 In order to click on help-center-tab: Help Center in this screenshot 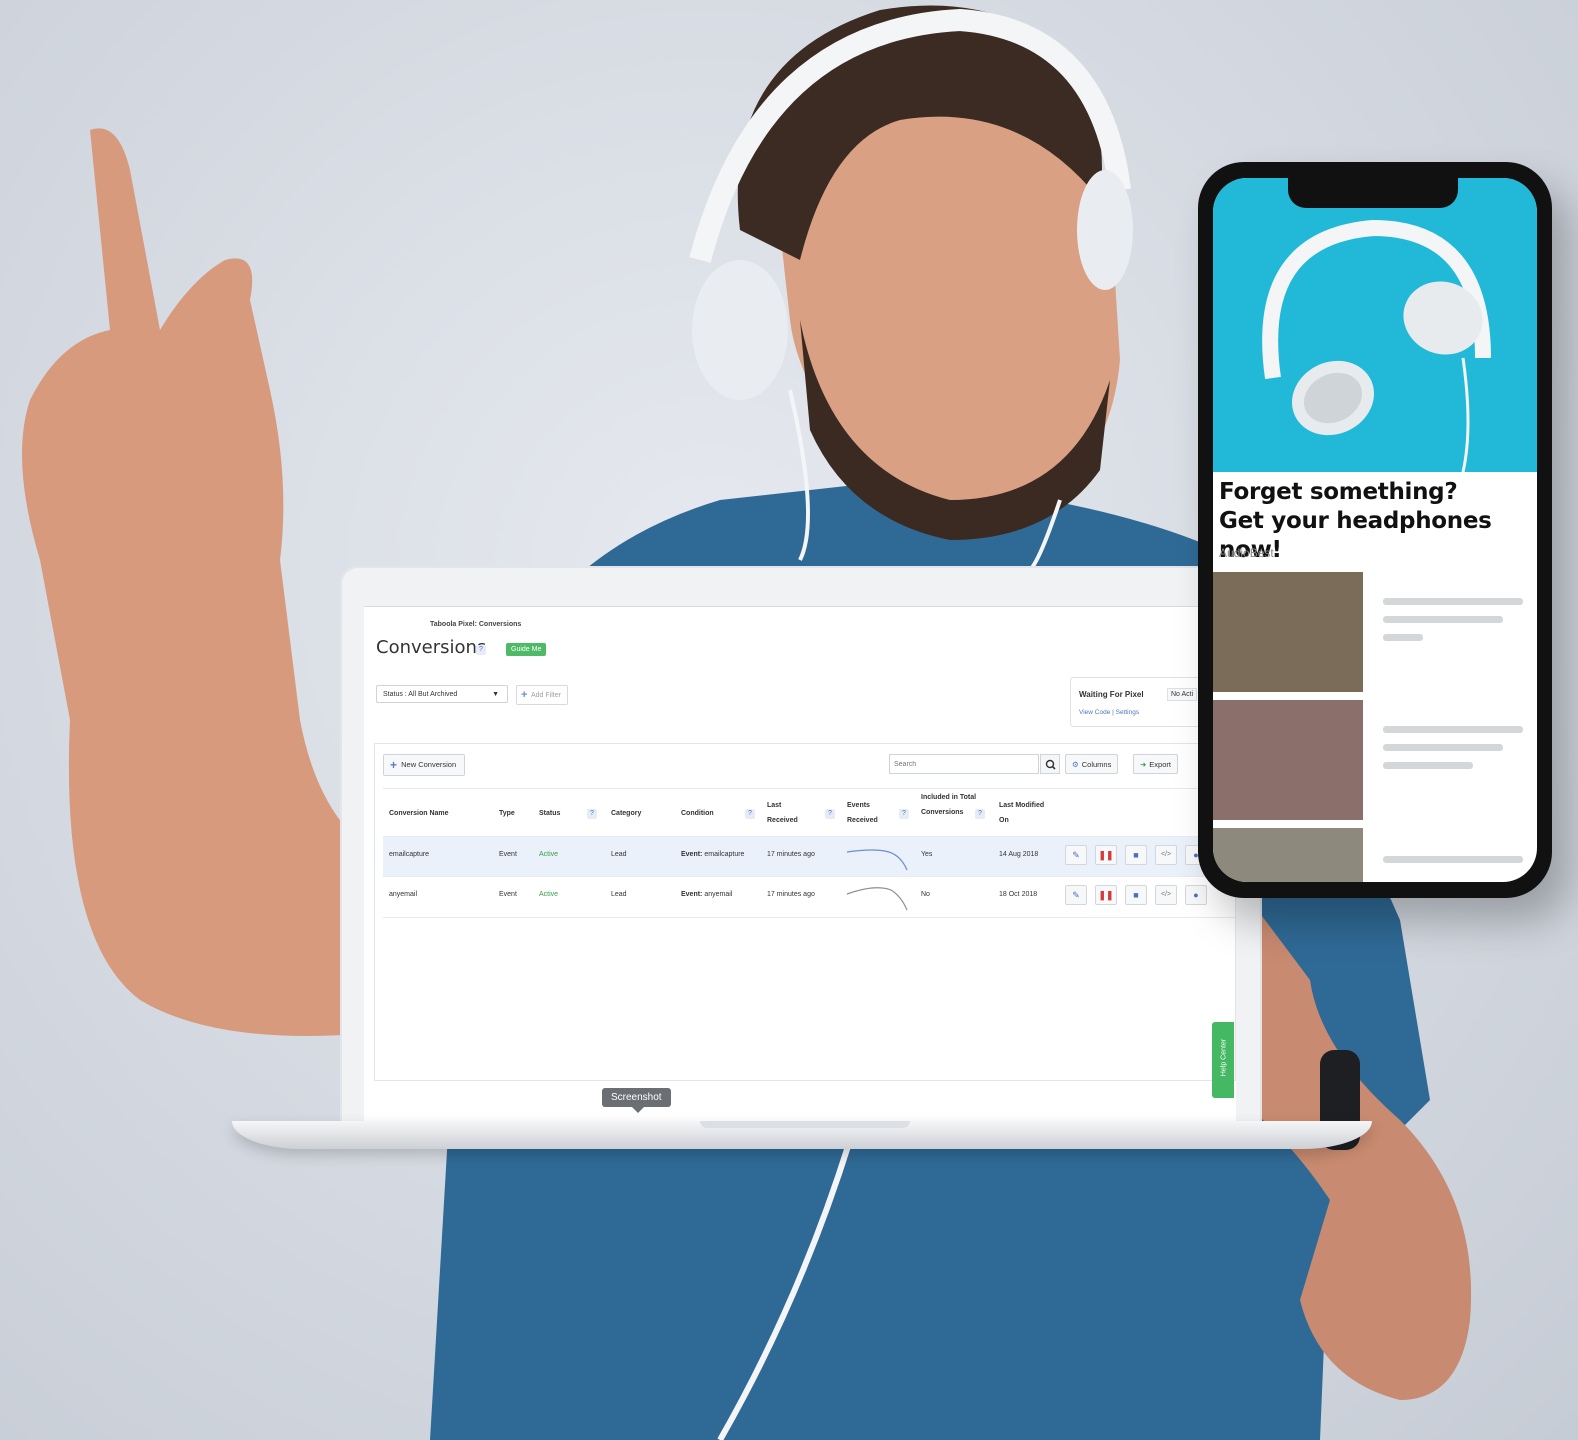, I will do `click(1223, 1060)`.